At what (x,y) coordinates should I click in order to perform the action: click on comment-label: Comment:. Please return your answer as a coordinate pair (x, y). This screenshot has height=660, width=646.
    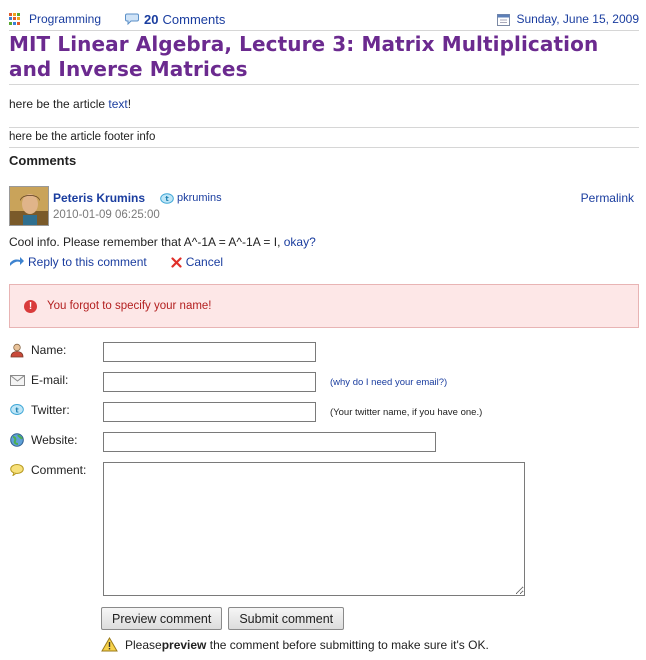
    Looking at the image, I should click on (56, 470).